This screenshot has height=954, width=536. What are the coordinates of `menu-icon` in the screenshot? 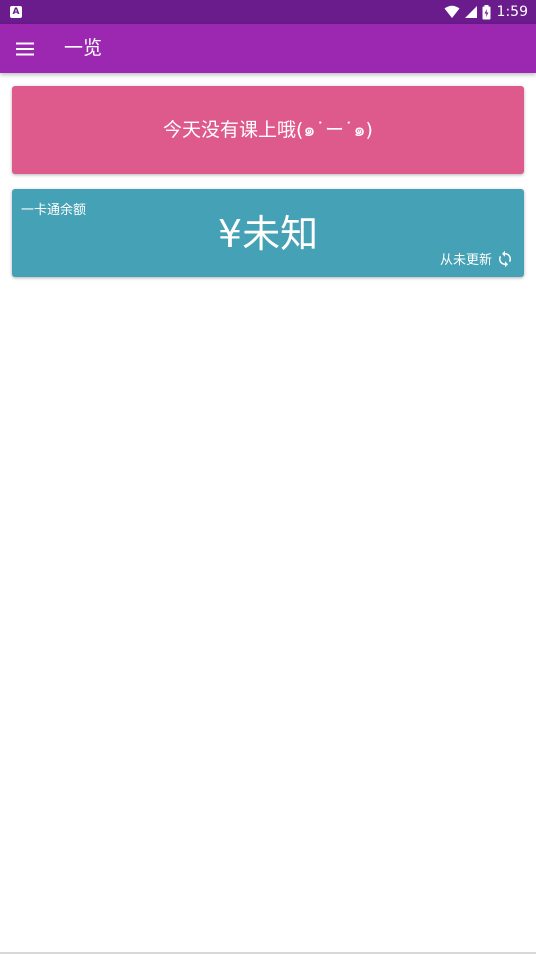 It's located at (25, 49).